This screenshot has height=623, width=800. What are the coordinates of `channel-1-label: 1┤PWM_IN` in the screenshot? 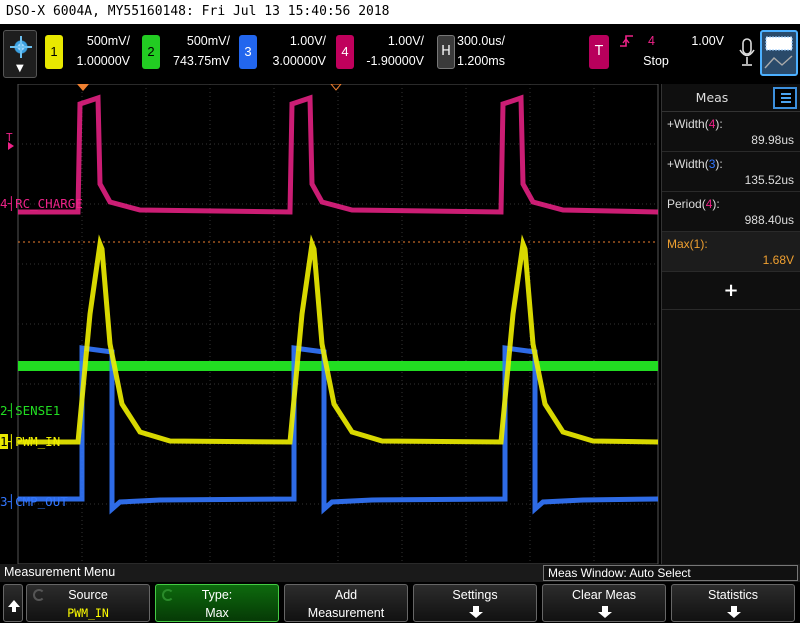 It's located at (30, 441).